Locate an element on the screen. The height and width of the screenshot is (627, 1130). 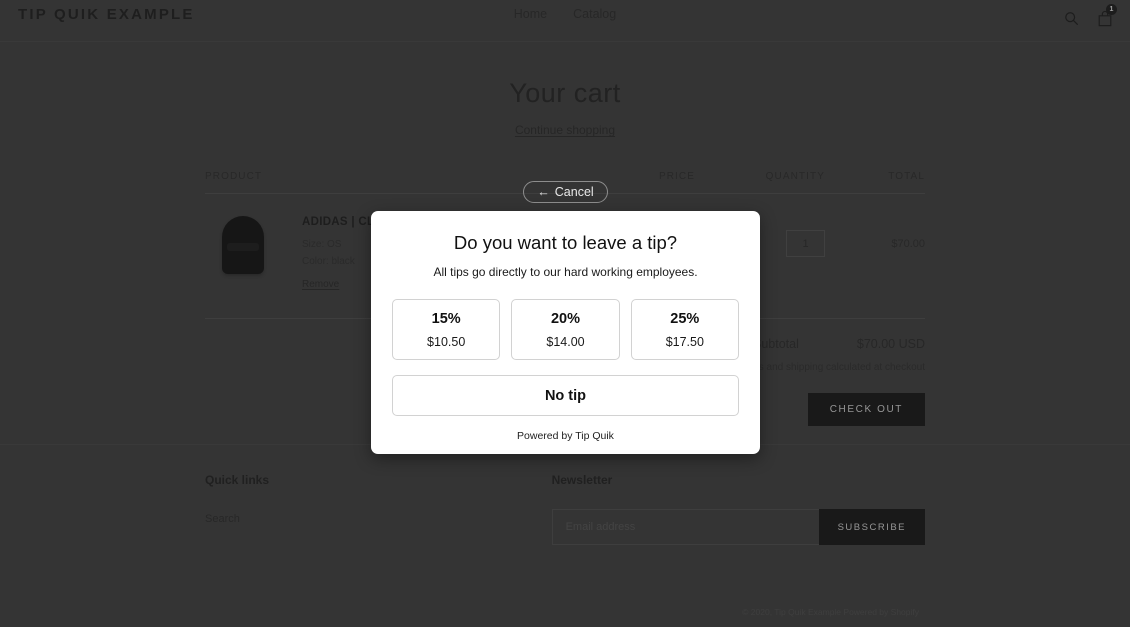
tip-percent-label: 20% is located at coordinates (565, 318).